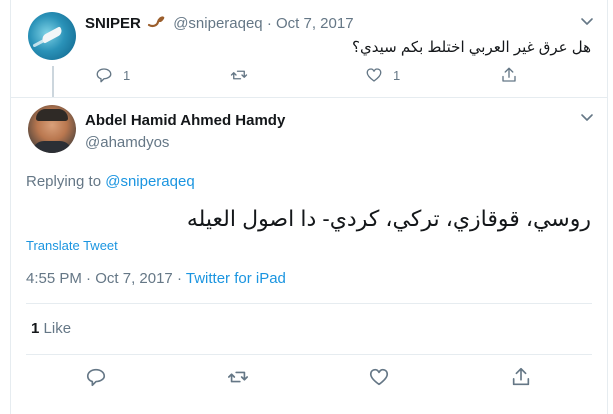 Image resolution: width=613 pixels, height=414 pixels. What do you see at coordinates (127, 75) in the screenshot?
I see `reply-count: 1` at bounding box center [127, 75].